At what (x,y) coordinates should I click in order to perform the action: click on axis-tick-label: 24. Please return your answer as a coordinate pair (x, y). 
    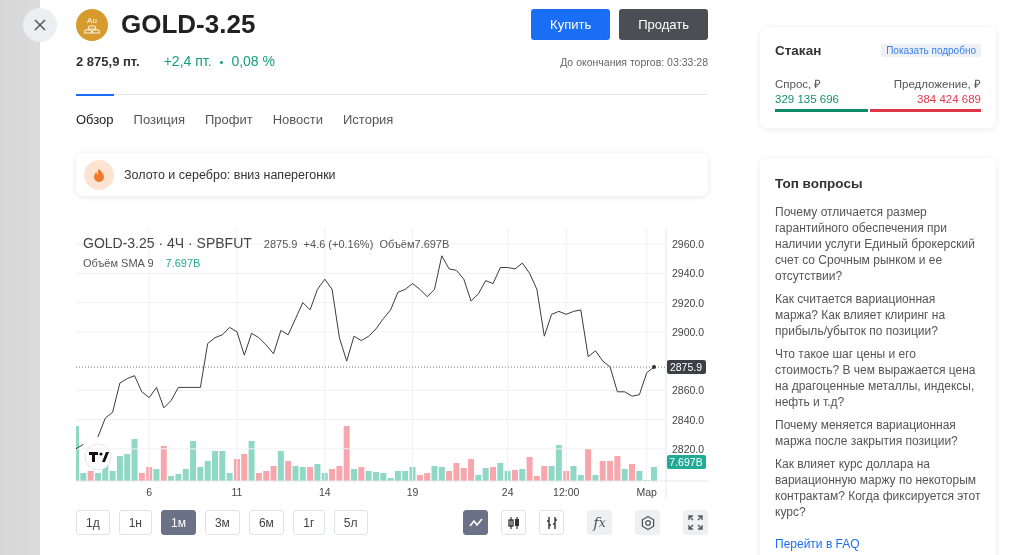
    Looking at the image, I should click on (507, 492).